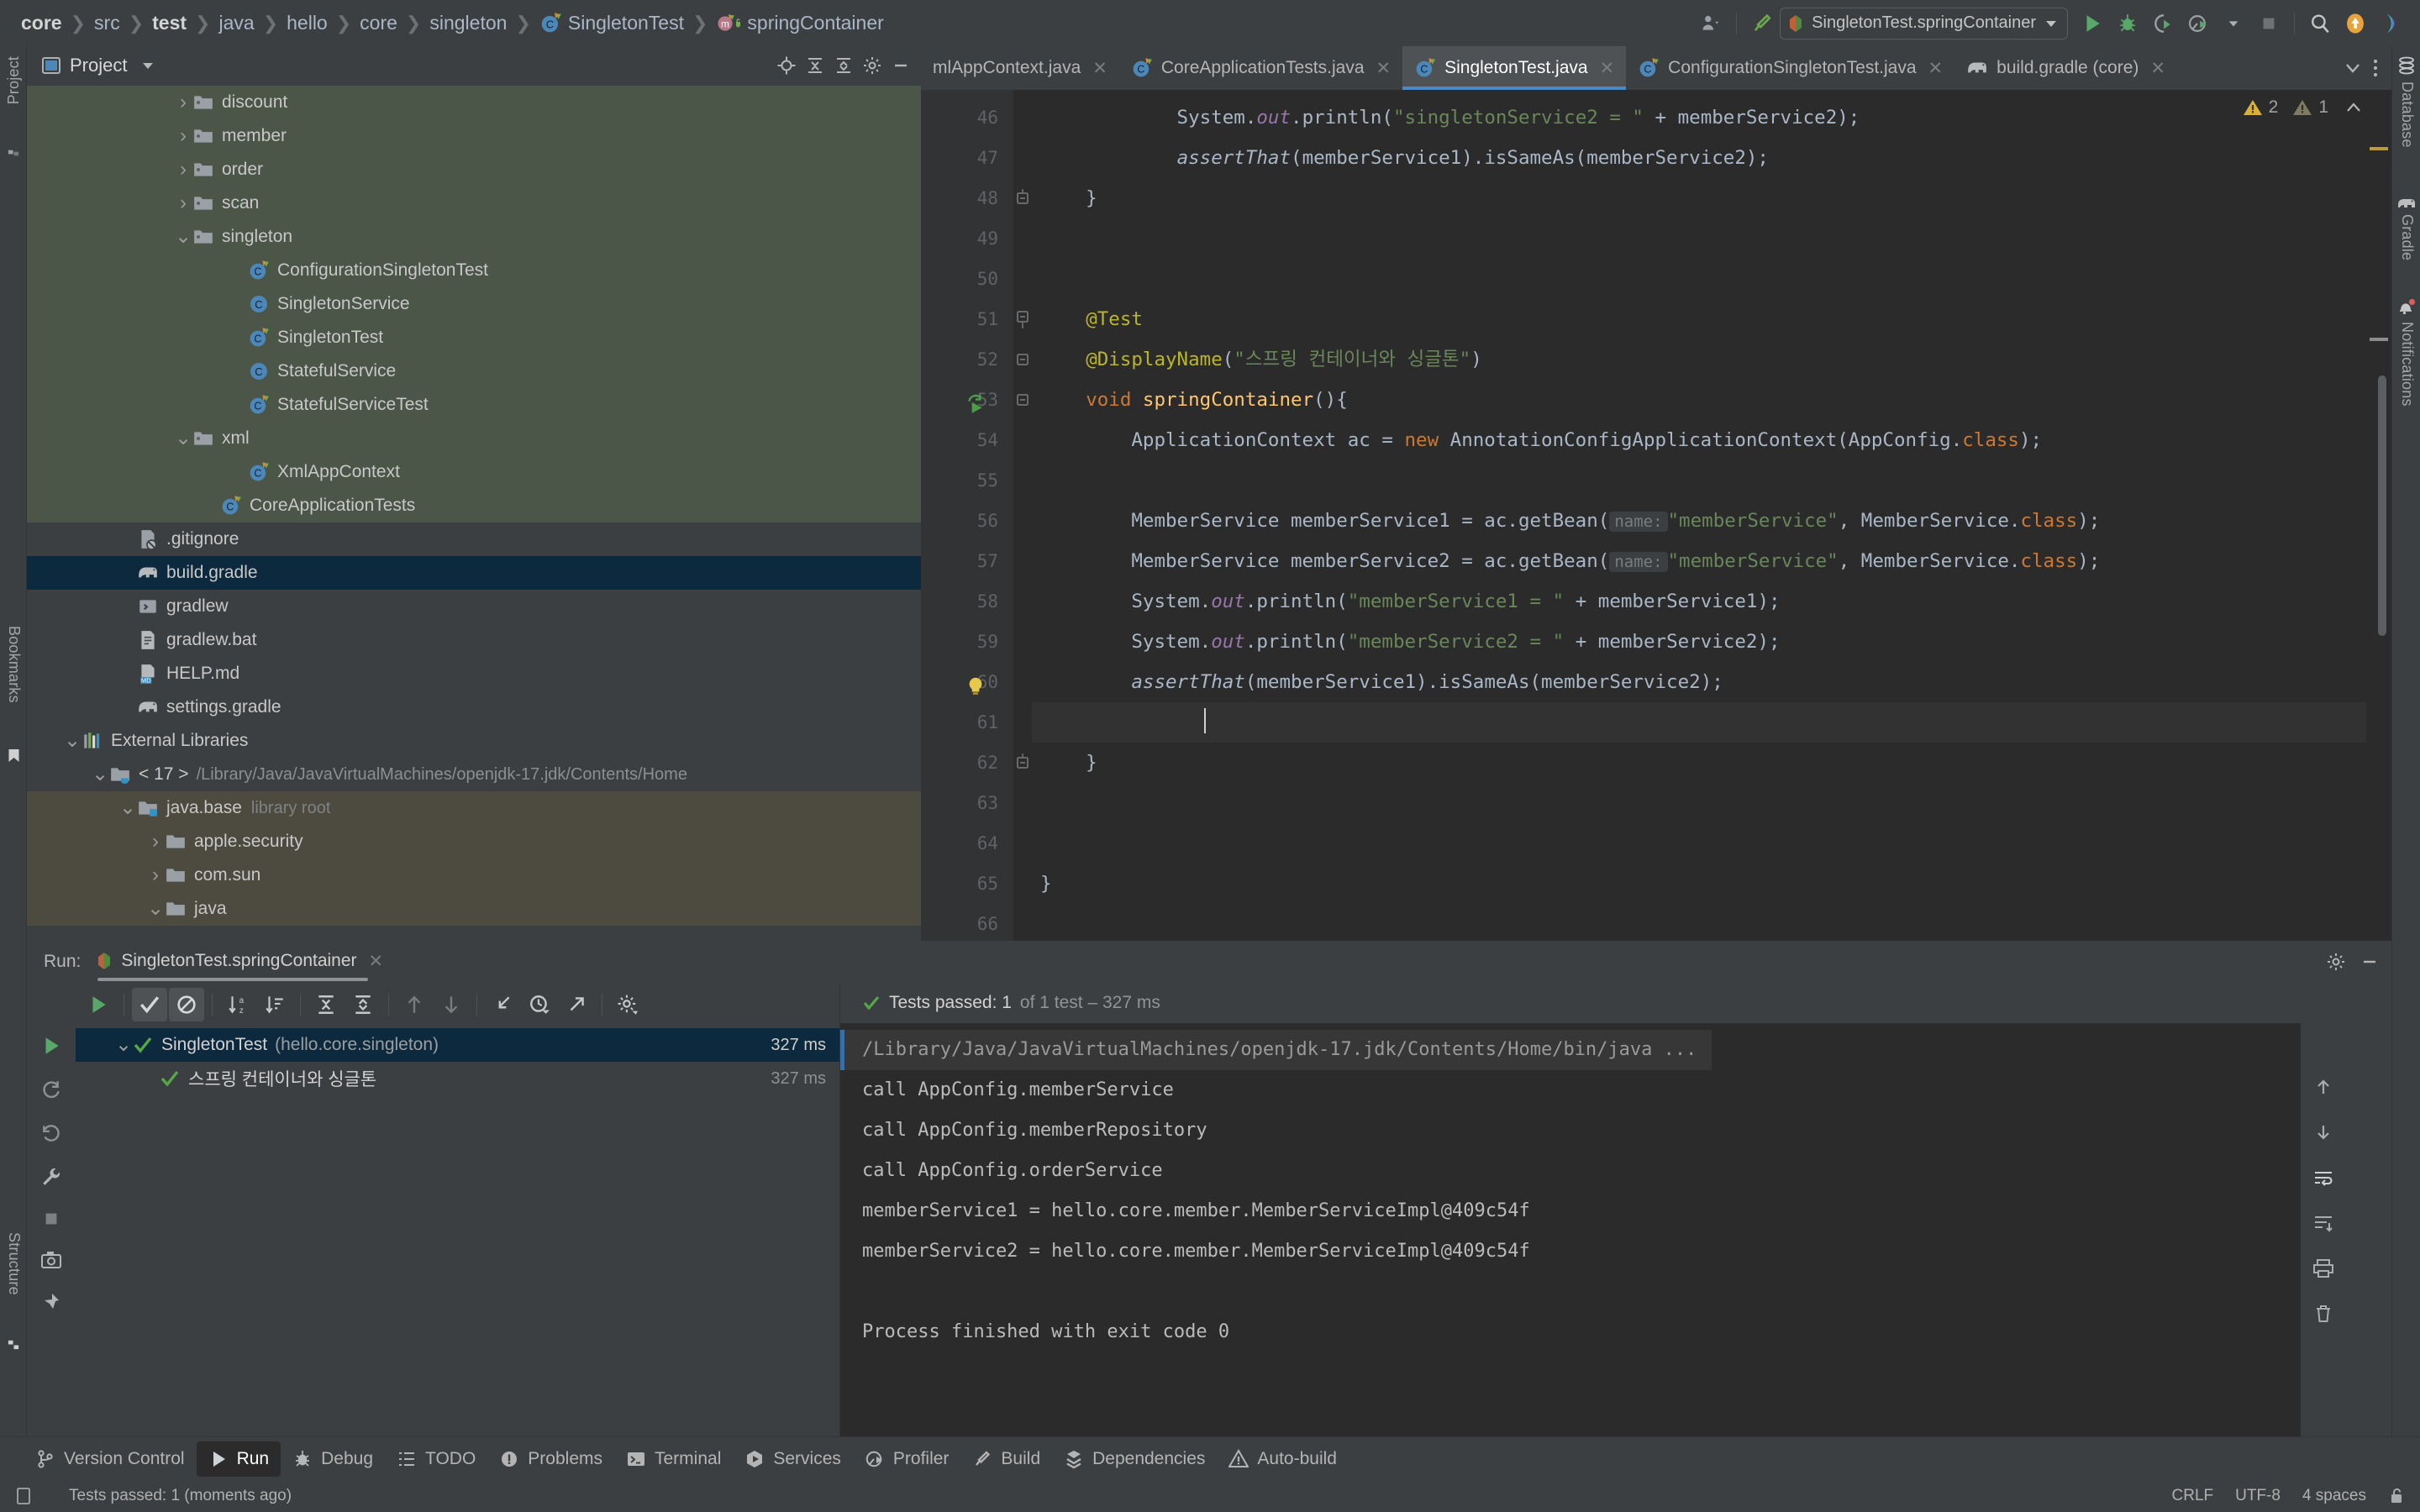  I want to click on notifications-bell-icon, so click(2406, 309).